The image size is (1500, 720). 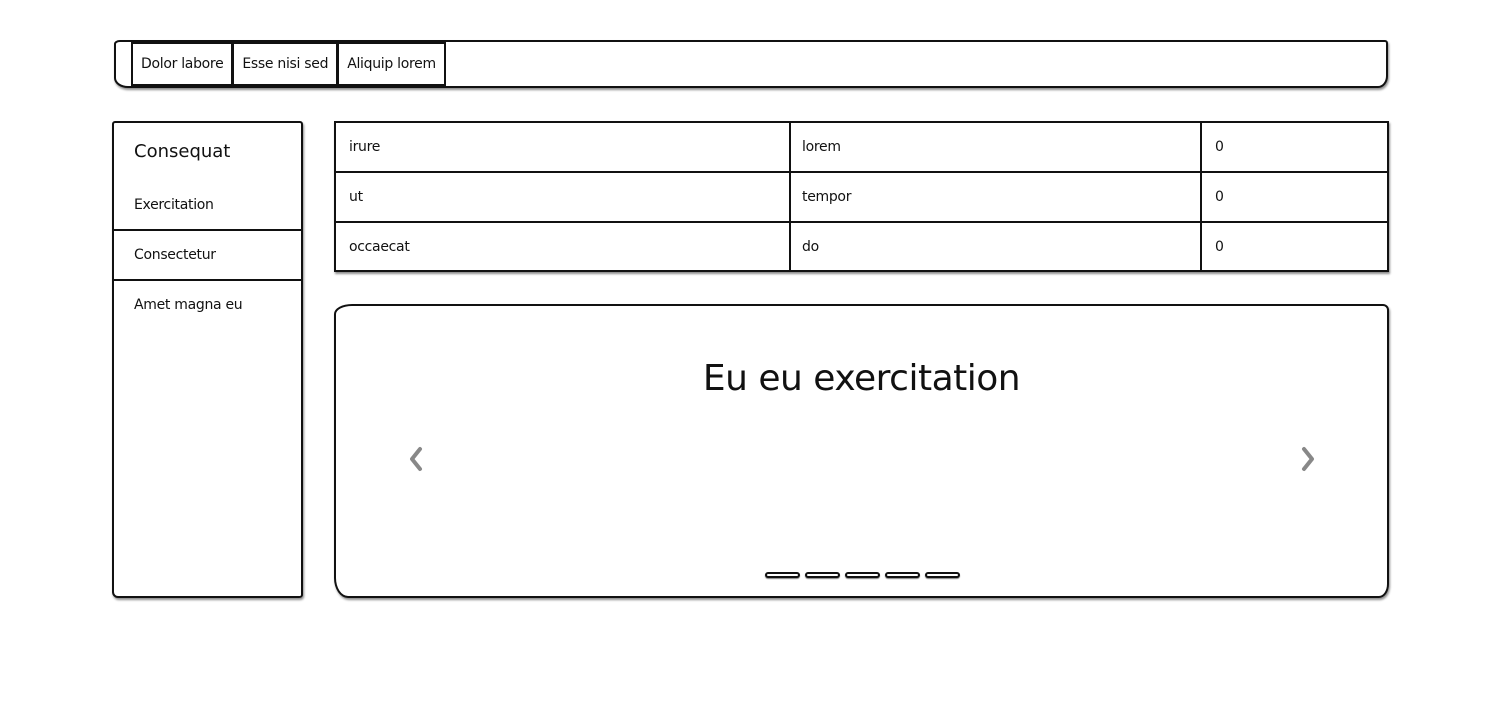 What do you see at coordinates (821, 147) in the screenshot?
I see `table-cell: lorem` at bounding box center [821, 147].